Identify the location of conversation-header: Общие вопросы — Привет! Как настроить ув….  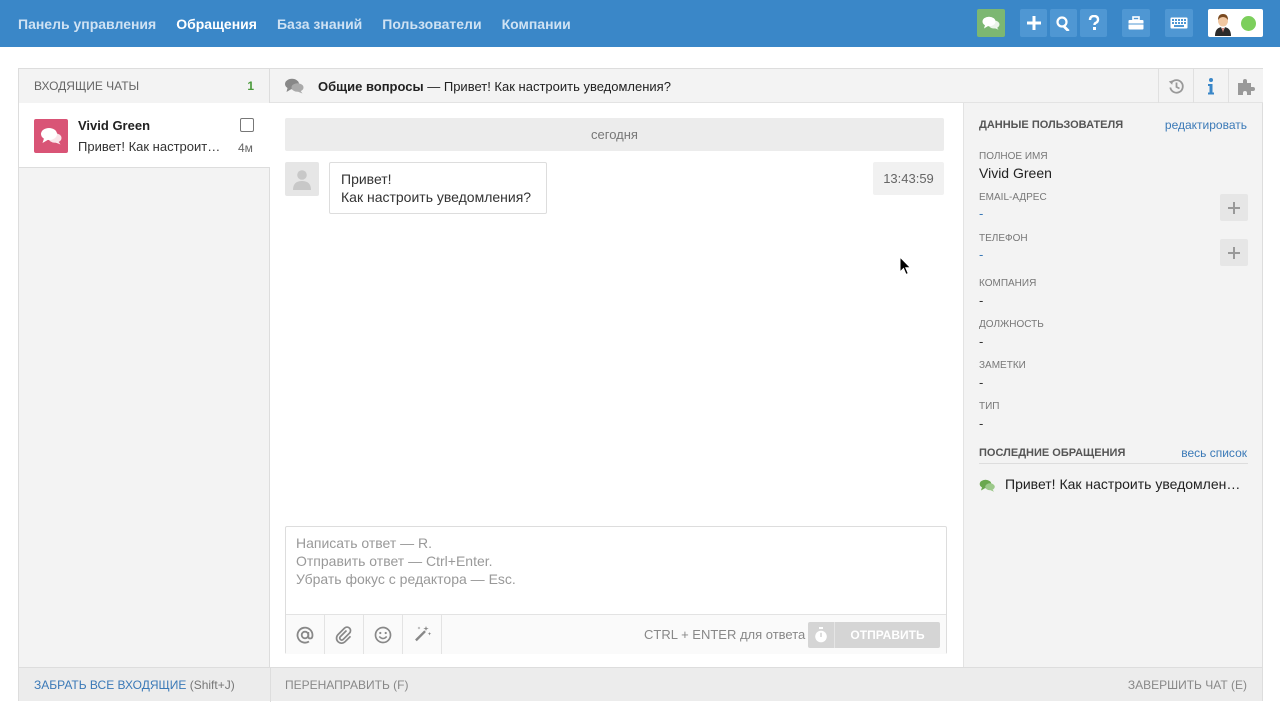
(766, 86).